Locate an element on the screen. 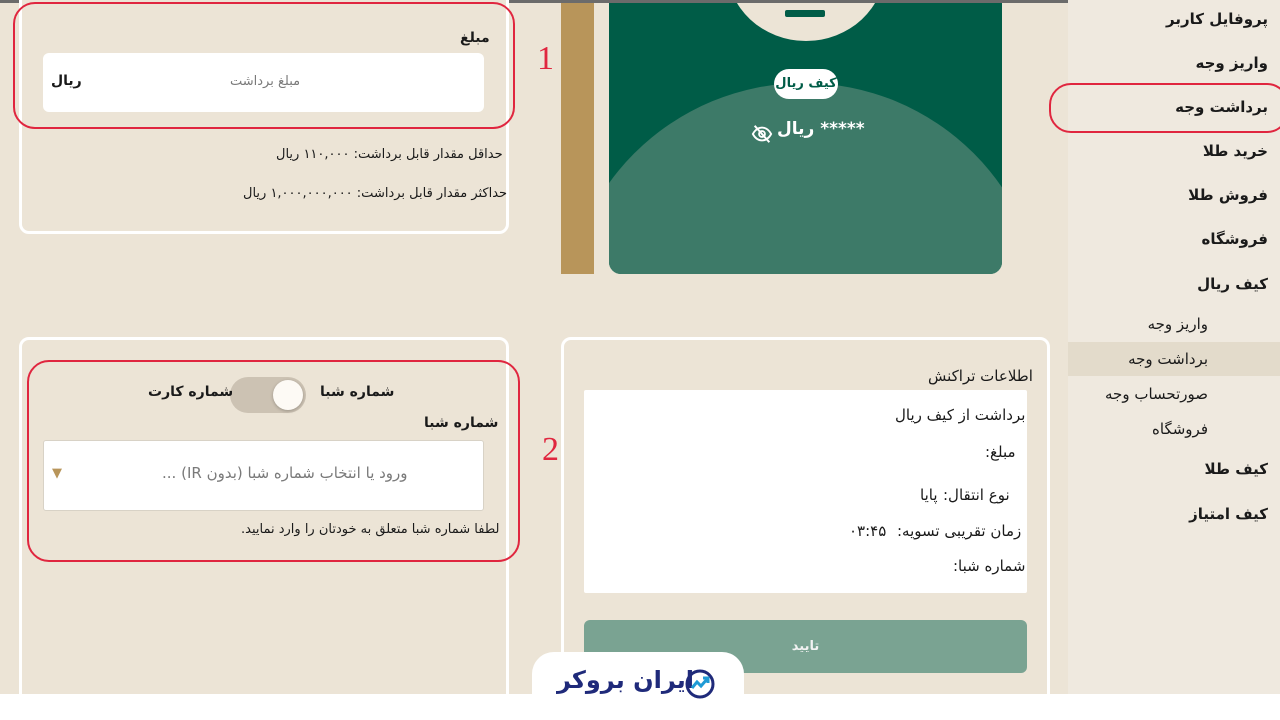 The width and height of the screenshot is (1280, 720). sidebar-item-rial-wallet: کیف ریال is located at coordinates (1232, 284).